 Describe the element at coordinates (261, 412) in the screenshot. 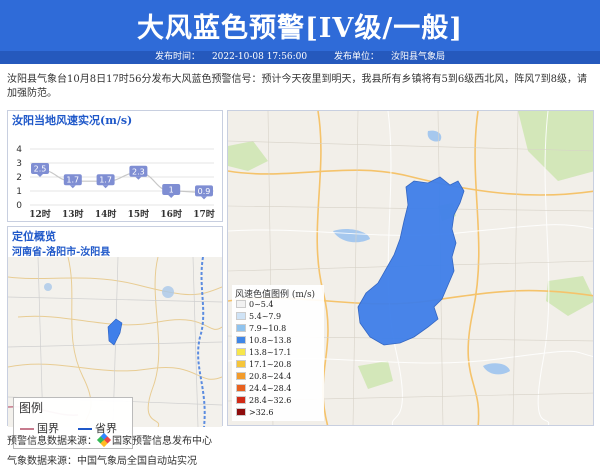

I see `scale-label: >32.6` at that location.